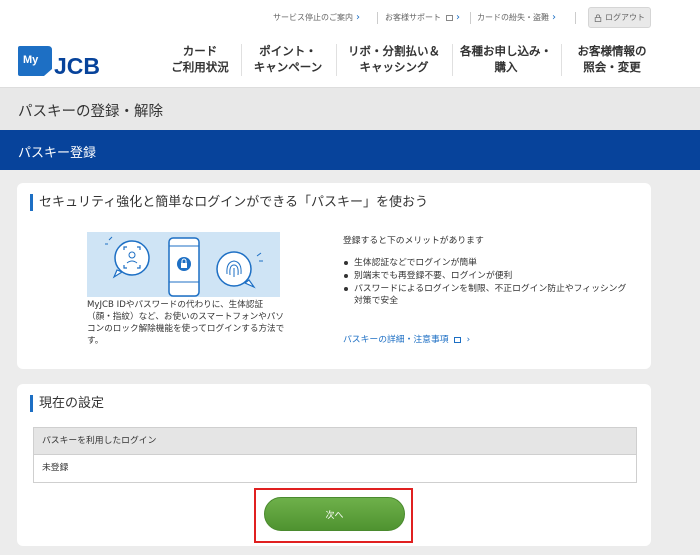  I want to click on support-link: お客様サポート ›, so click(422, 17).